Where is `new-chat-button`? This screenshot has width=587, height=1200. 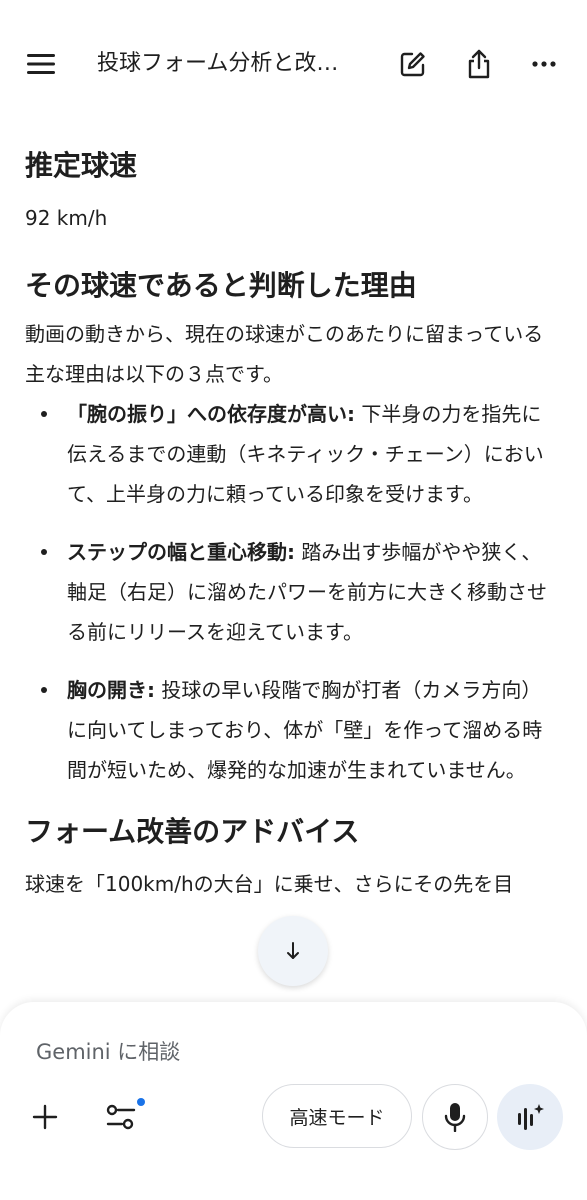
new-chat-button is located at coordinates (413, 64).